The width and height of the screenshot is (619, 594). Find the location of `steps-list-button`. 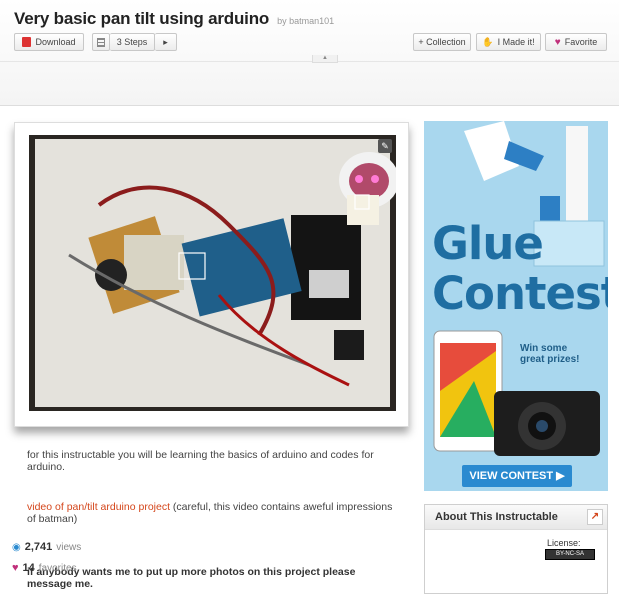

steps-list-button is located at coordinates (101, 42).